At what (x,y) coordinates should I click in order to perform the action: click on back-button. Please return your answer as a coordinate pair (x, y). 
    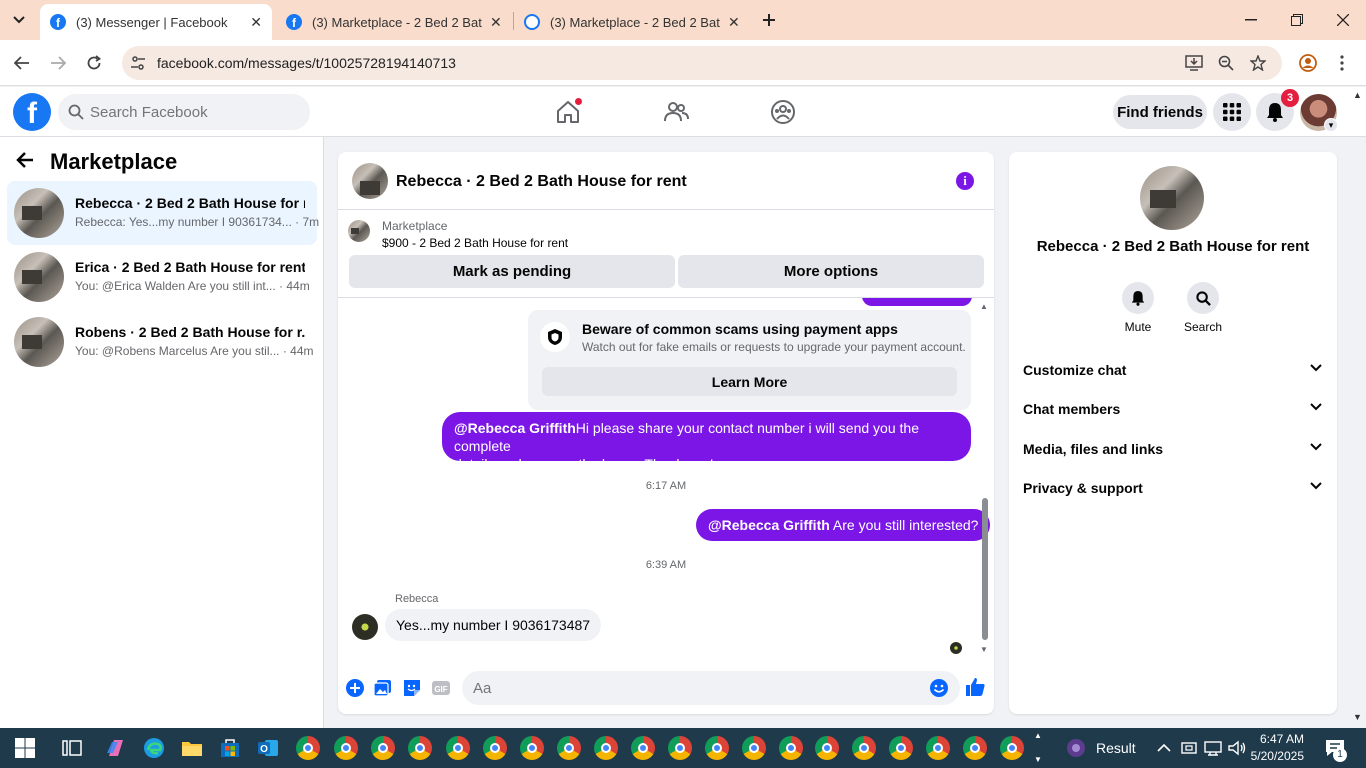
    Looking at the image, I should click on (22, 63).